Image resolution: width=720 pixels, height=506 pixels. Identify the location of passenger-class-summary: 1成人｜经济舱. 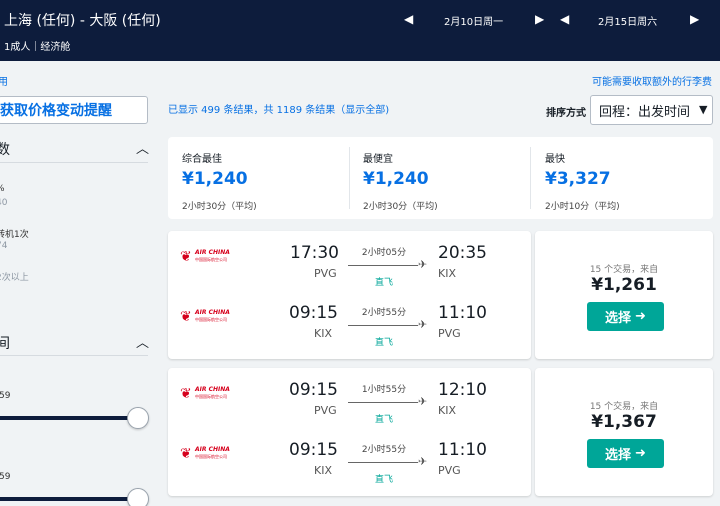
(37, 45).